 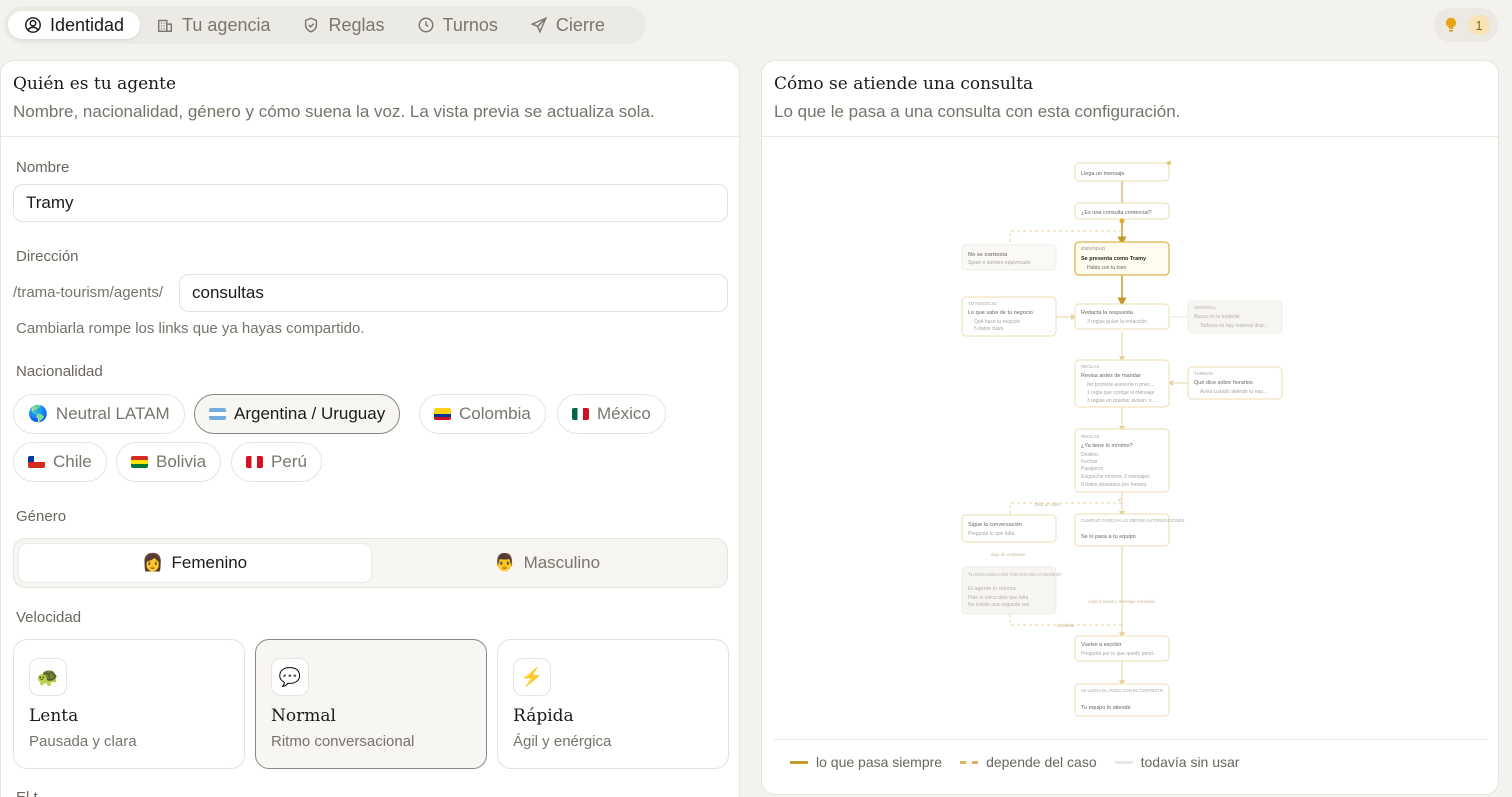 I want to click on send-icon, so click(x=539, y=25).